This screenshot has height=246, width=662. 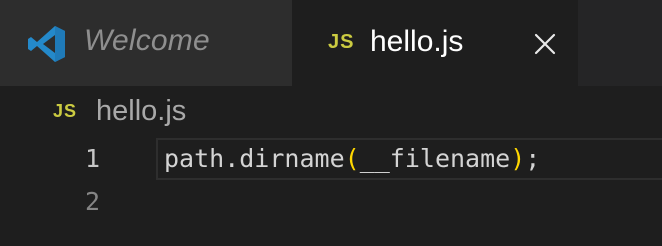 I want to click on code-line: path.dirname(__filename);, so click(x=352, y=158).